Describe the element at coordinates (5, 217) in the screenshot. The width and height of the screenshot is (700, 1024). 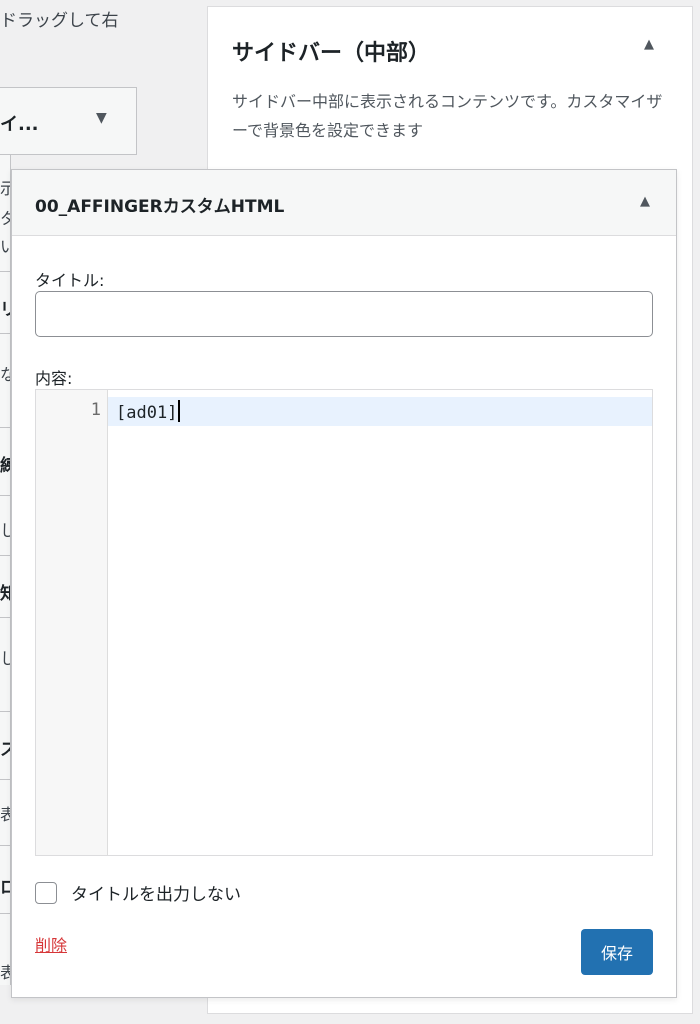
I see `background-fragment: タ` at that location.